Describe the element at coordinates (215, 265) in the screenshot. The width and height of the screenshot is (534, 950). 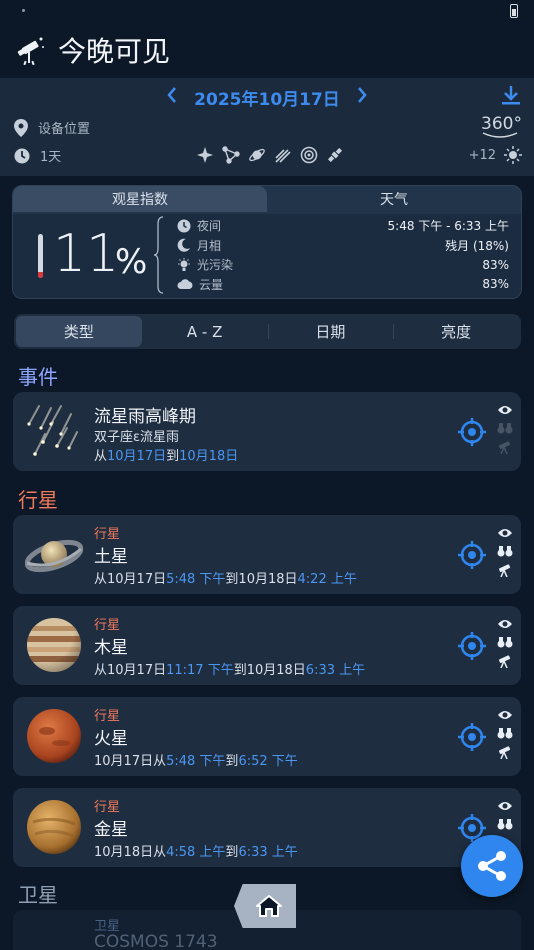
I see `light-pollution-label: 光污染` at that location.